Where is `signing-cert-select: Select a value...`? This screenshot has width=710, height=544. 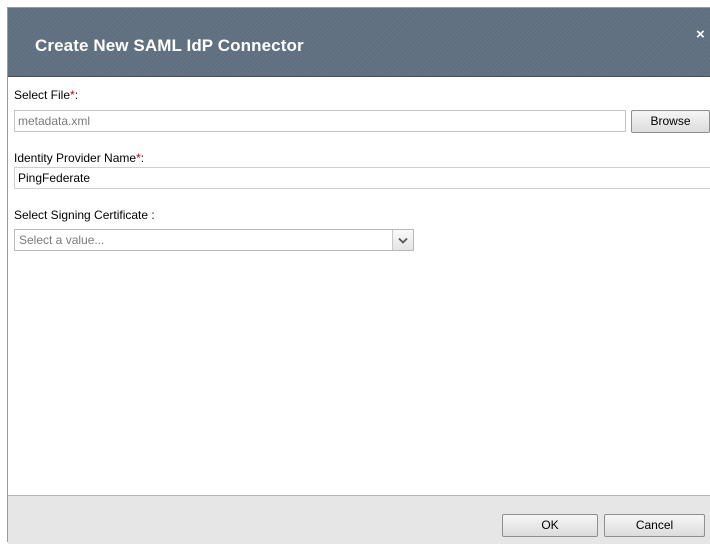
signing-cert-select: Select a value... is located at coordinates (214, 240).